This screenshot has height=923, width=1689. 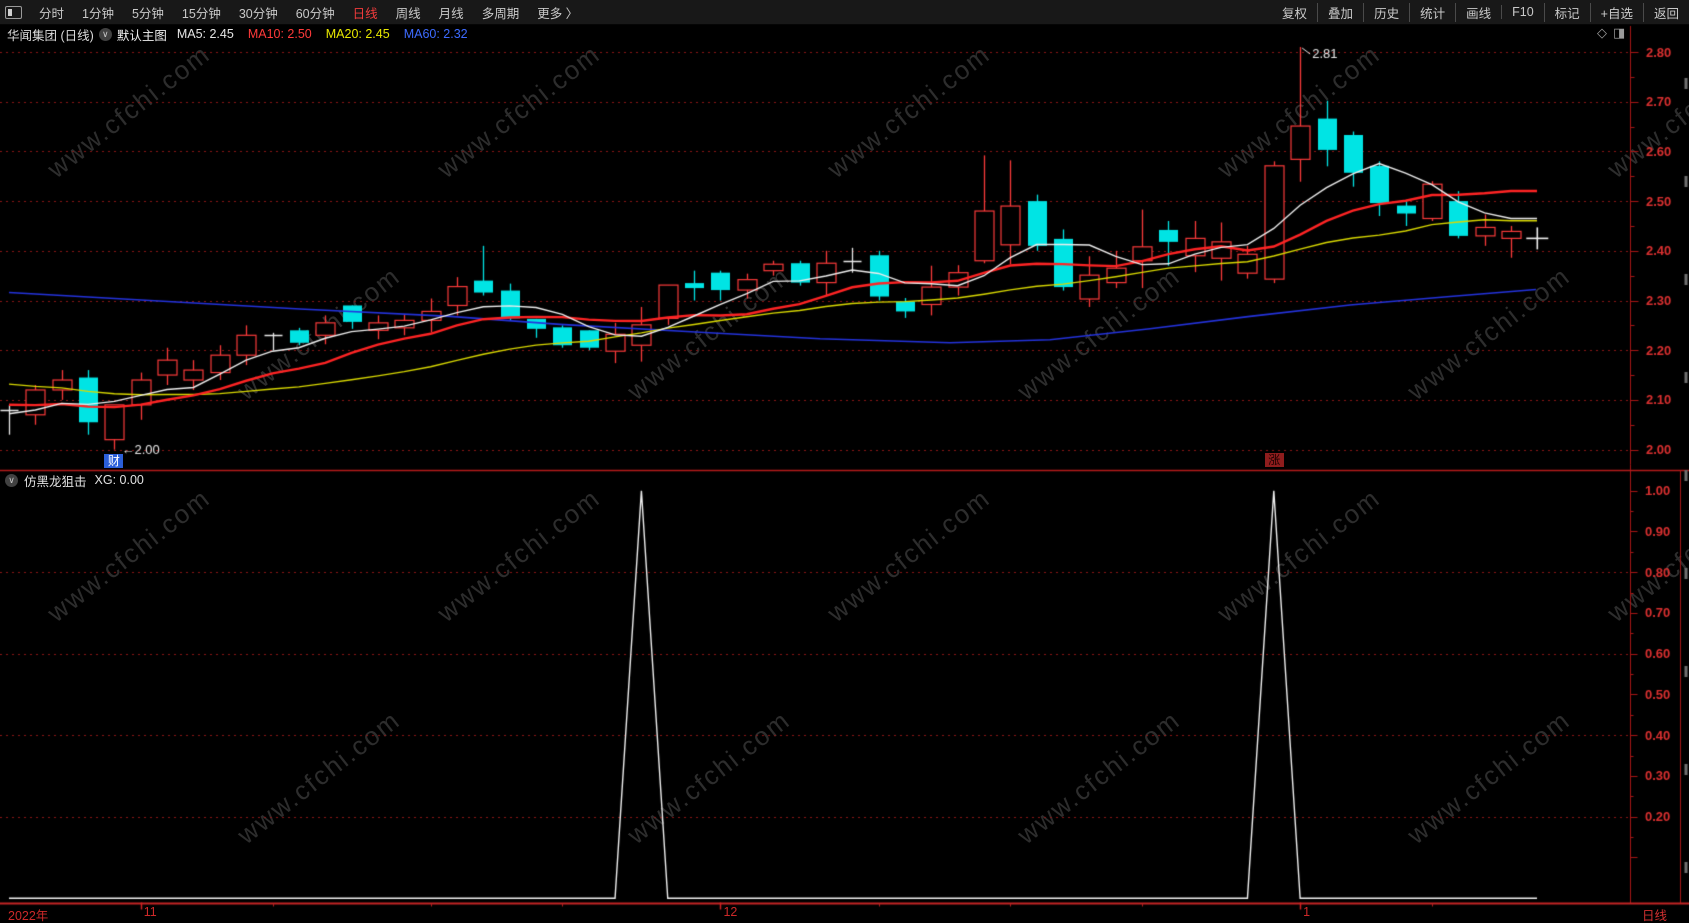 What do you see at coordinates (408, 12) in the screenshot?
I see `period-tab-weekly: 周线` at bounding box center [408, 12].